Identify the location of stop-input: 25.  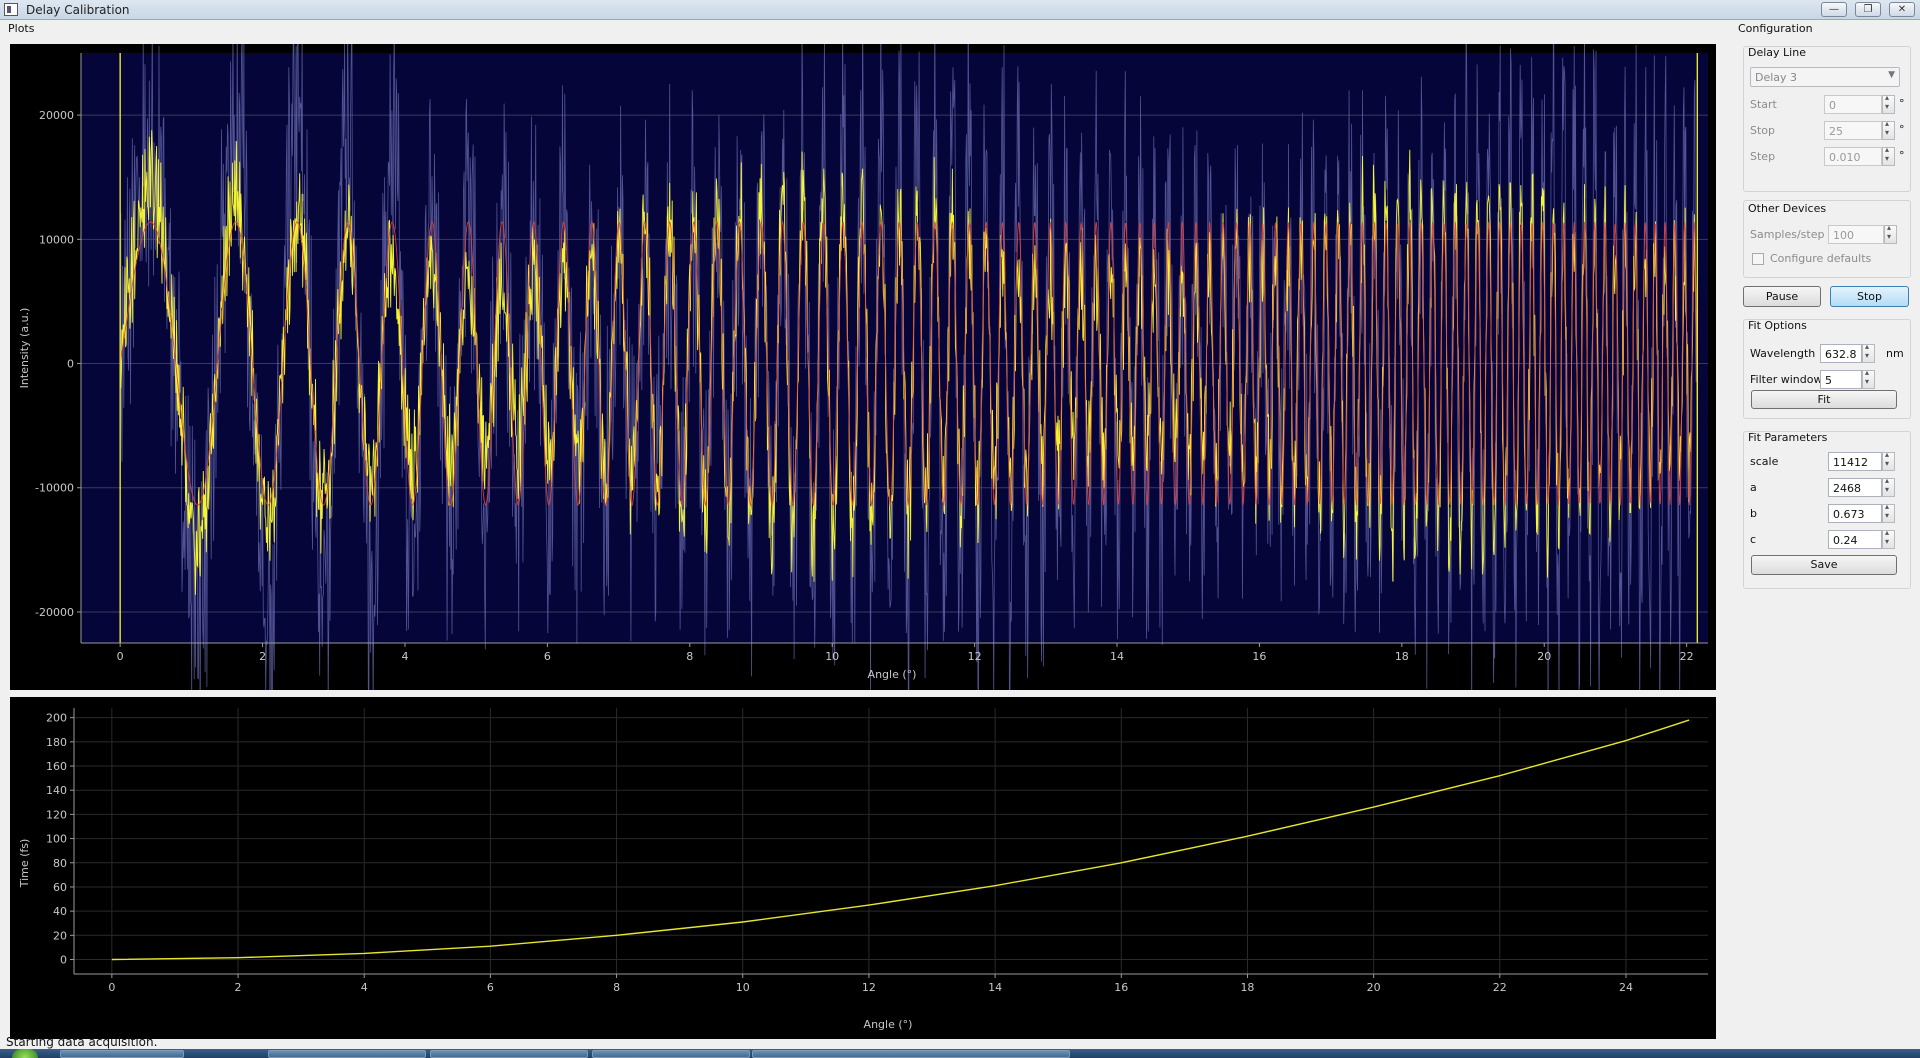
(1853, 130).